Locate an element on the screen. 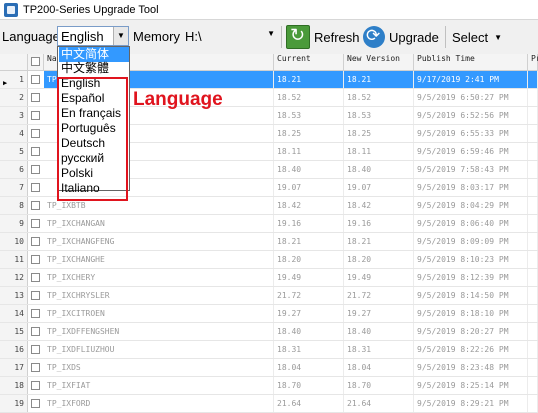 This screenshot has width=538, height=413. language-option: Deutsch is located at coordinates (94, 143).